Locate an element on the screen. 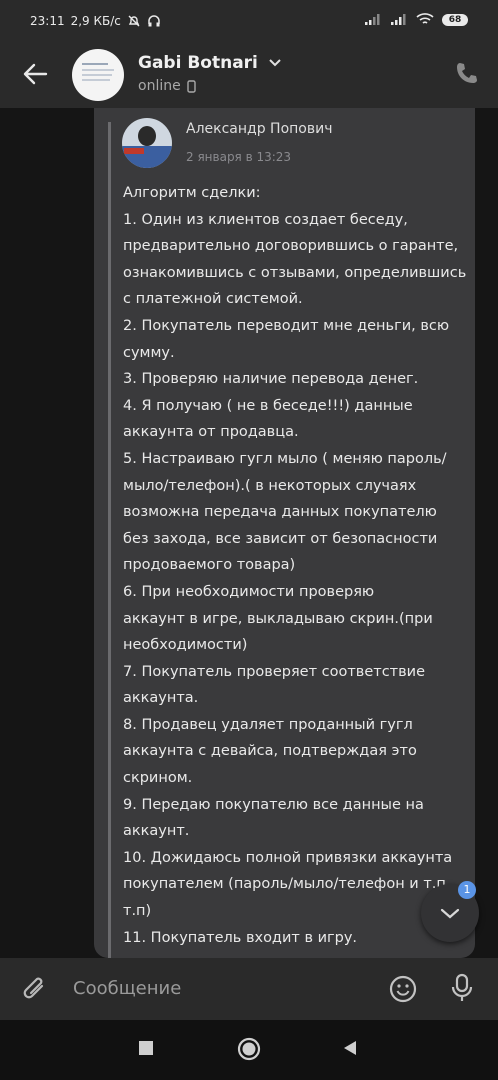 This screenshot has width=498, height=1080. online-status: online is located at coordinates (159, 86).